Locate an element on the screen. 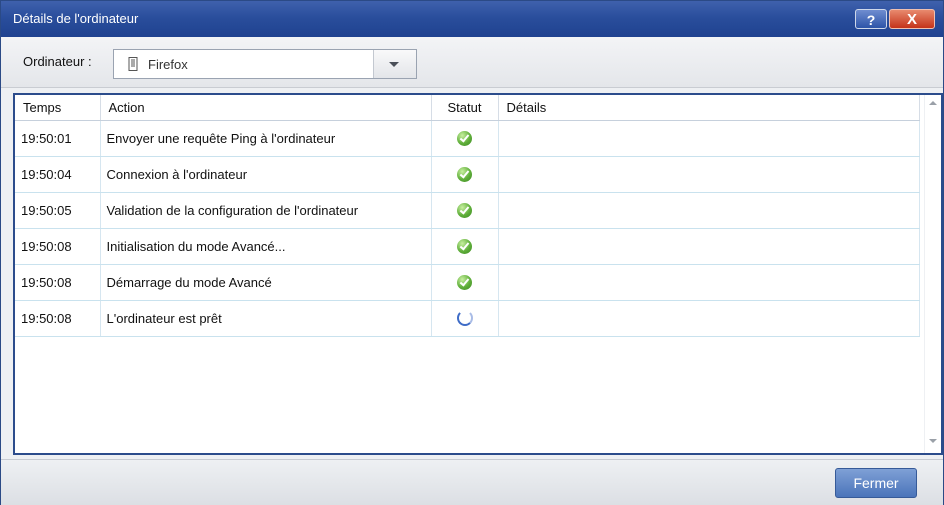 This screenshot has height=505, width=944. computer-select-value: Firefox is located at coordinates (168, 64).